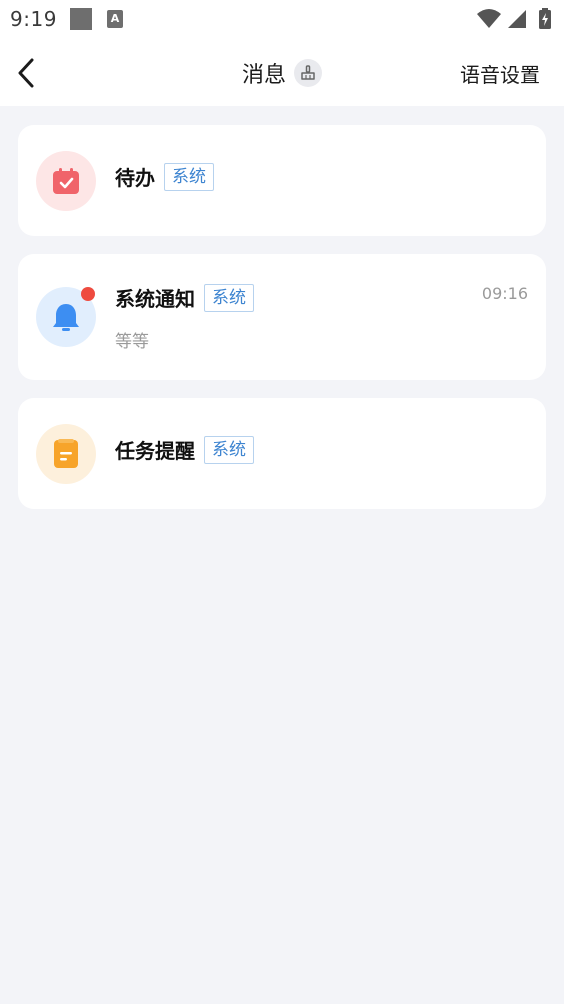  Describe the element at coordinates (132, 342) in the screenshot. I see `message-preview: 等等` at that location.